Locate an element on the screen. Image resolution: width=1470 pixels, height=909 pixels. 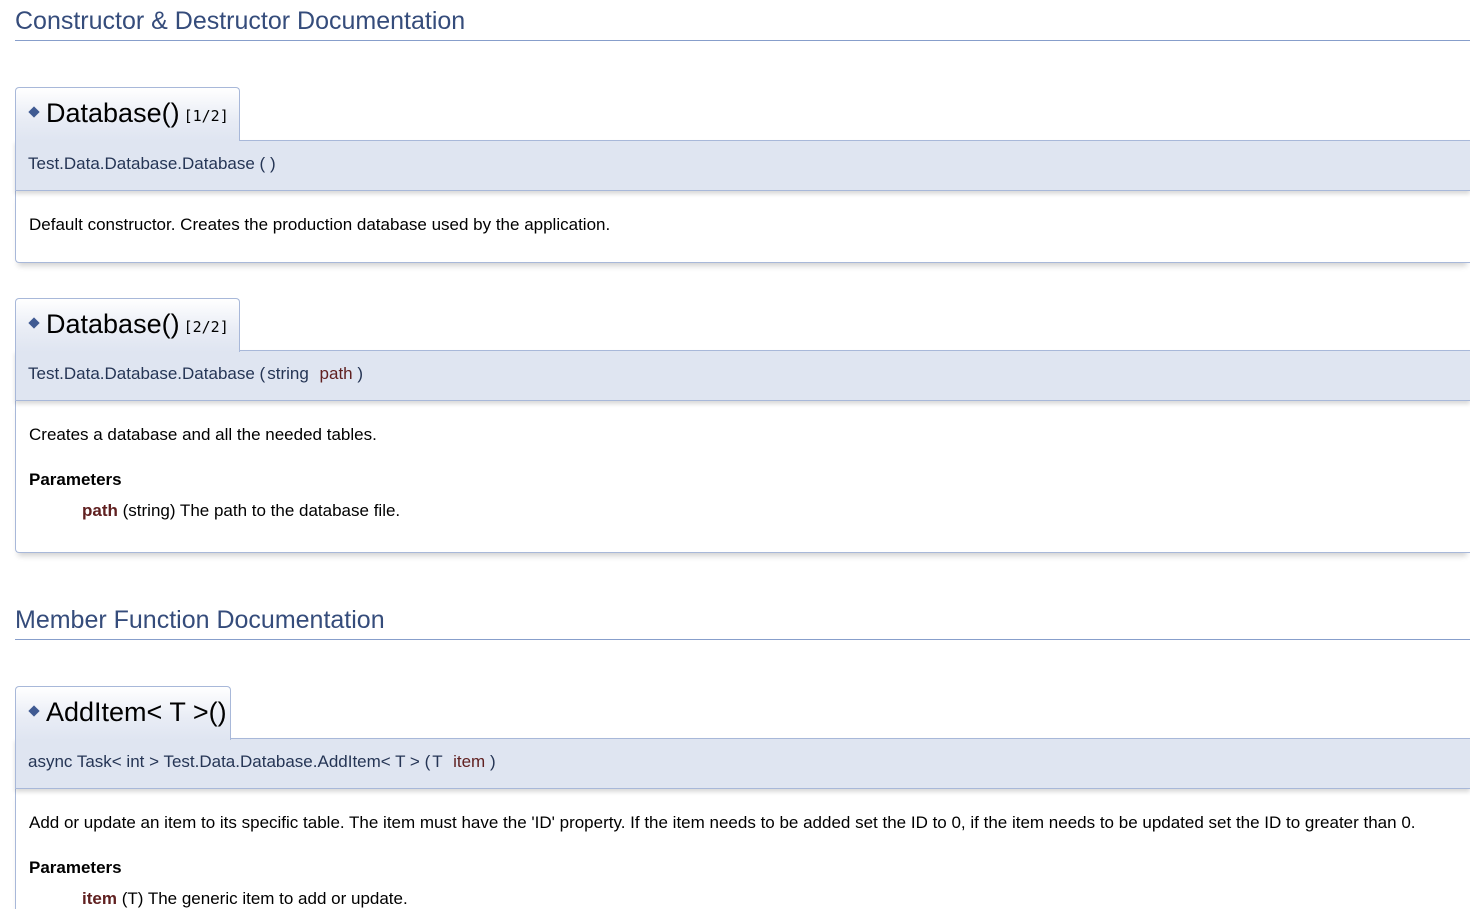
member-title-database-2: Database() [2/2] is located at coordinates (127, 325).